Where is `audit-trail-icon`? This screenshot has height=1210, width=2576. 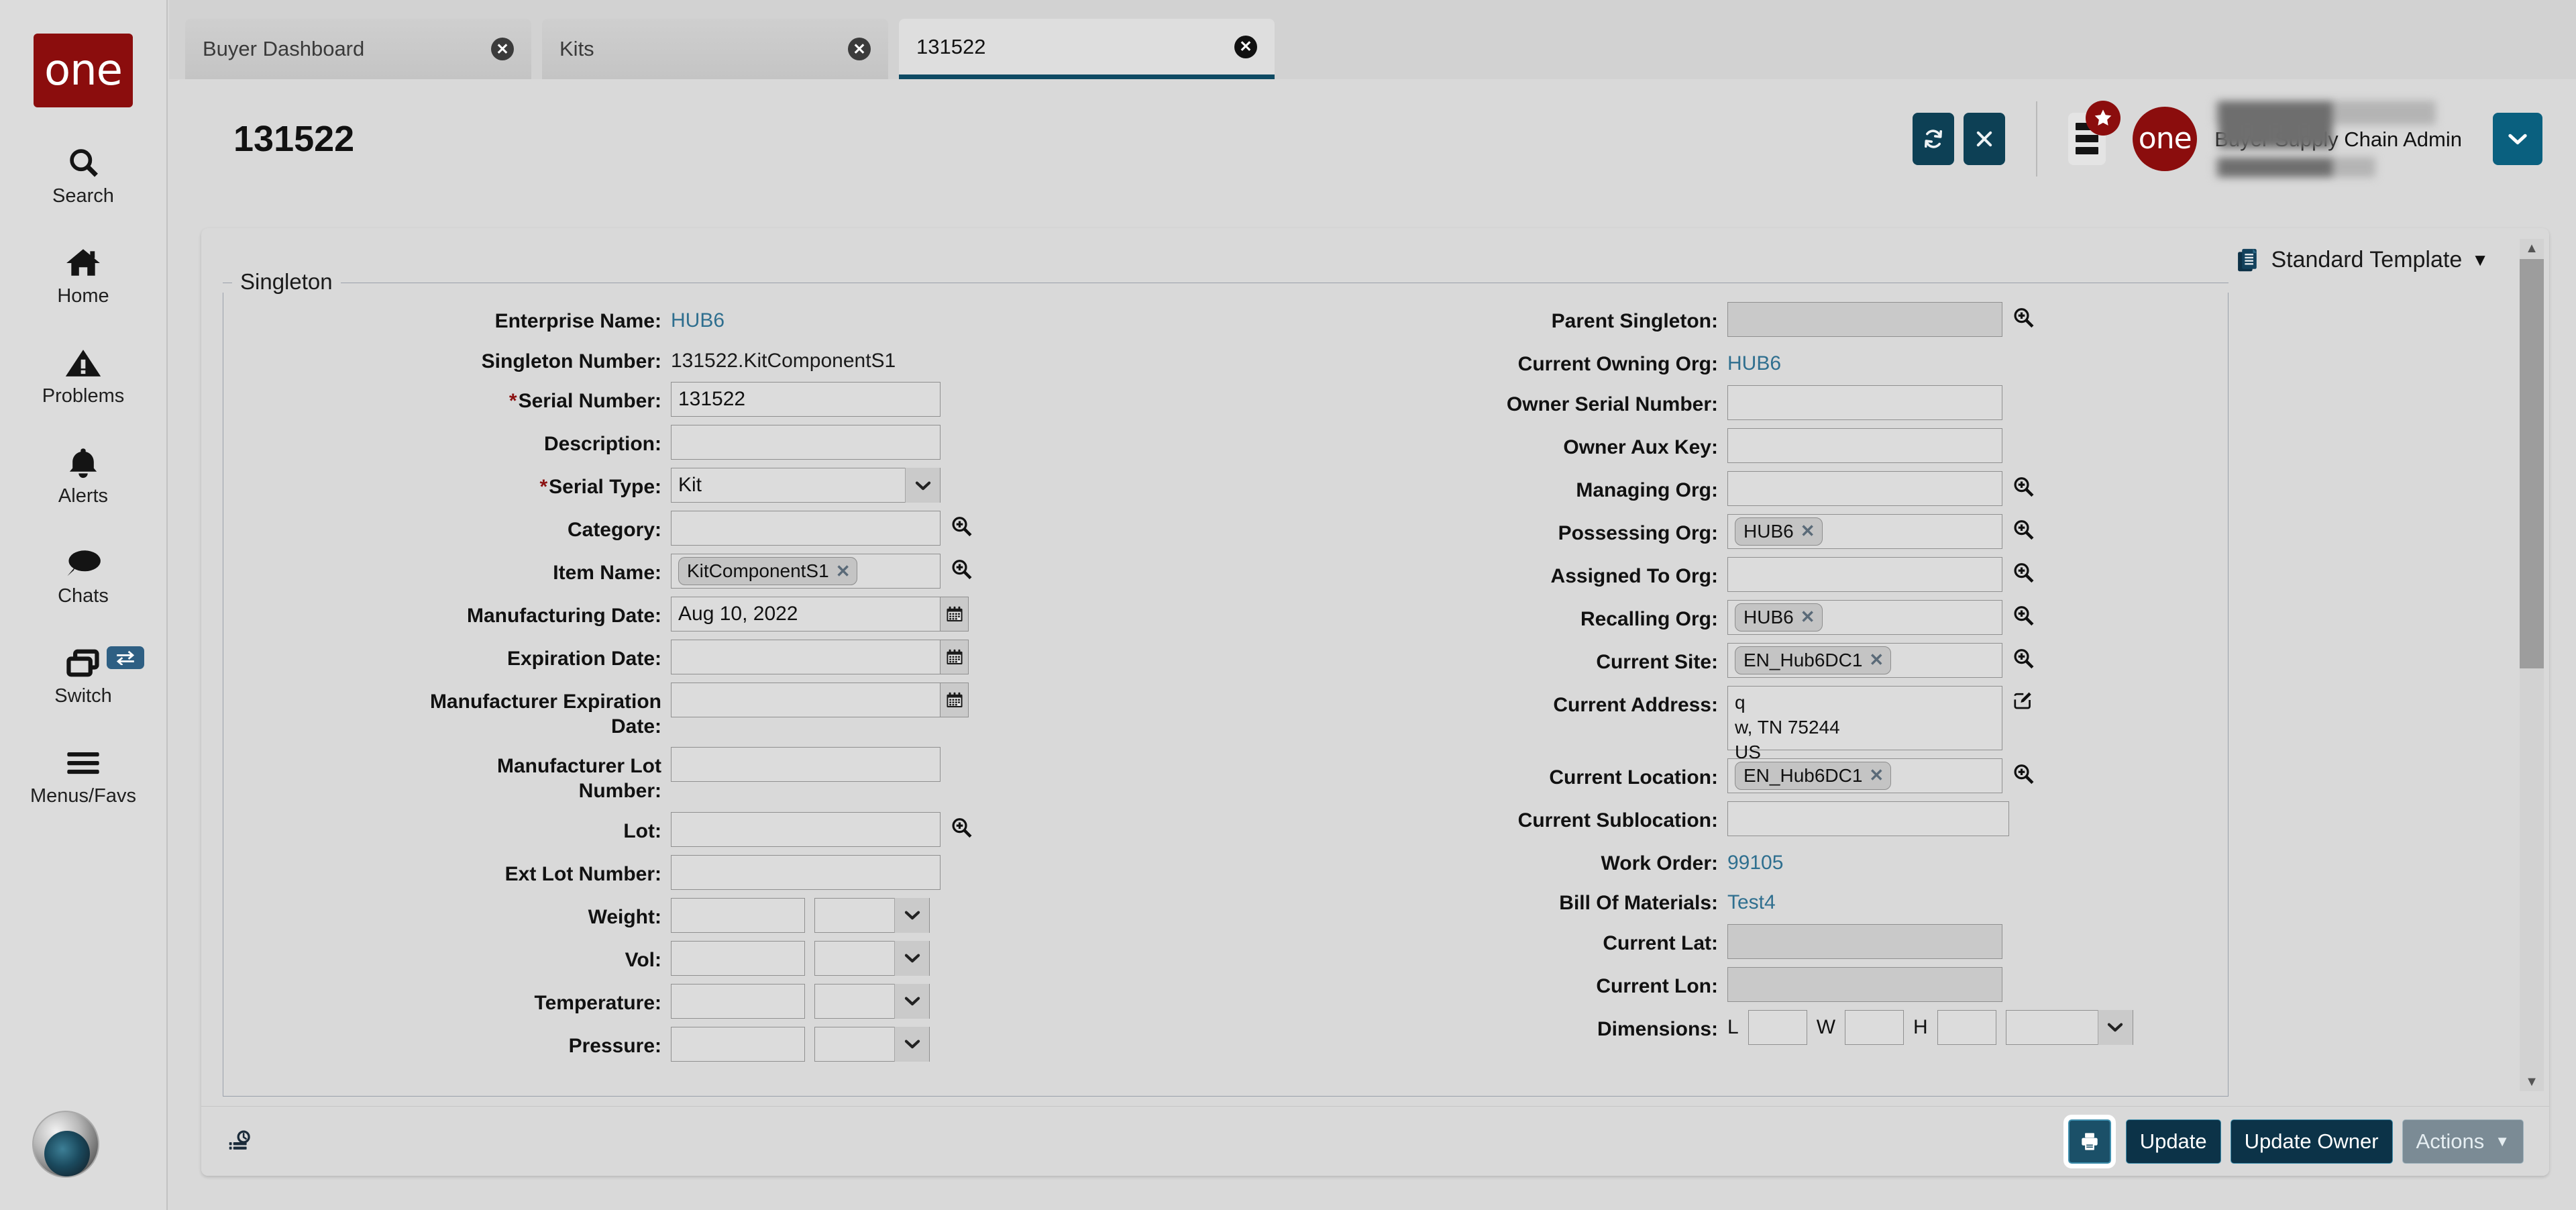 audit-trail-icon is located at coordinates (241, 1141).